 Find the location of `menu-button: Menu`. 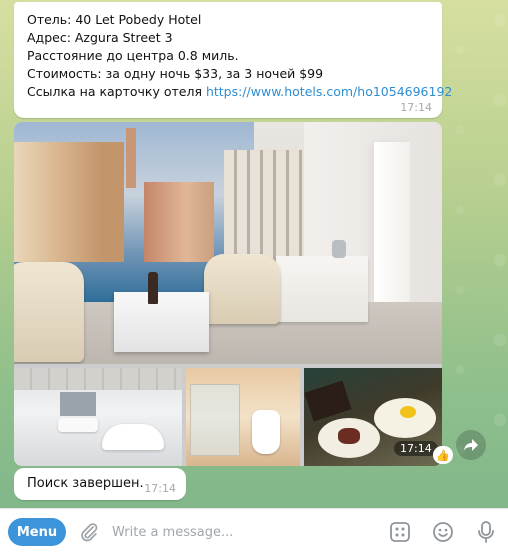

menu-button: Menu is located at coordinates (37, 532).